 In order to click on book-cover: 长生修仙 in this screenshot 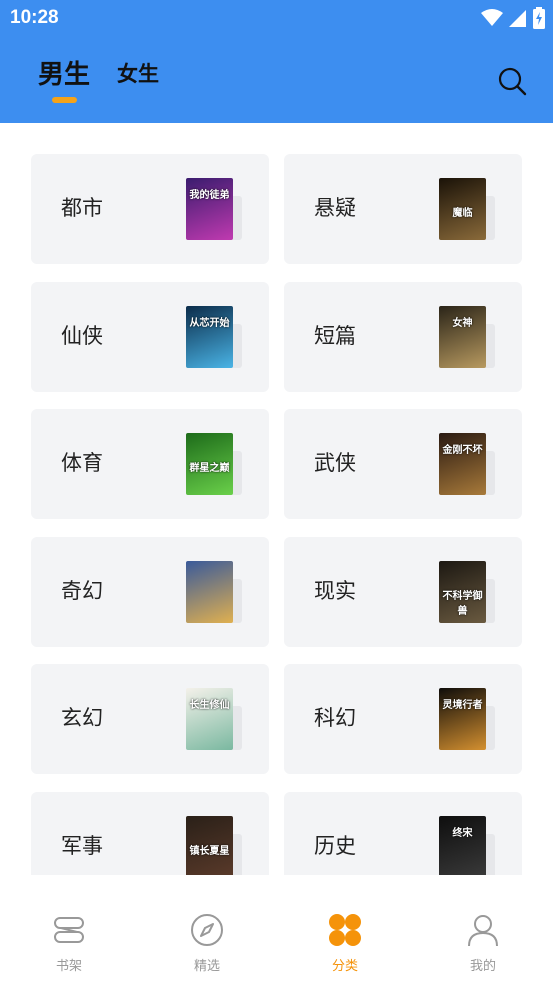, I will do `click(209, 719)`.